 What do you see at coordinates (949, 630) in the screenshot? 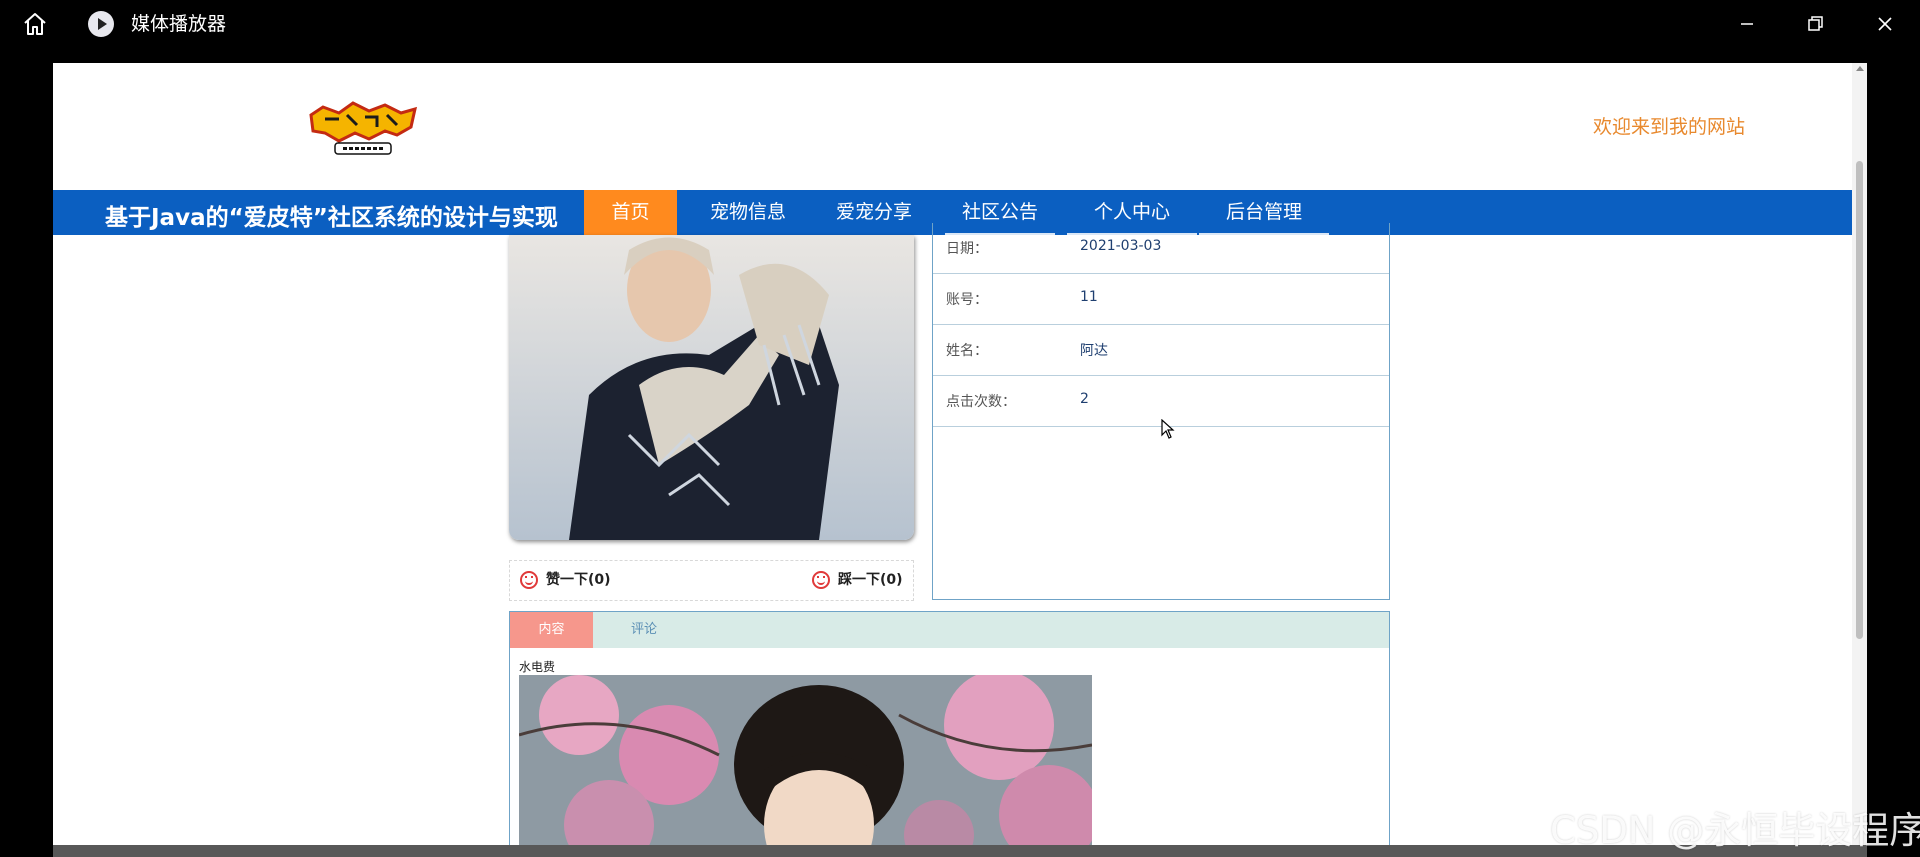
I see `tab-bar: 内容 评论` at bounding box center [949, 630].